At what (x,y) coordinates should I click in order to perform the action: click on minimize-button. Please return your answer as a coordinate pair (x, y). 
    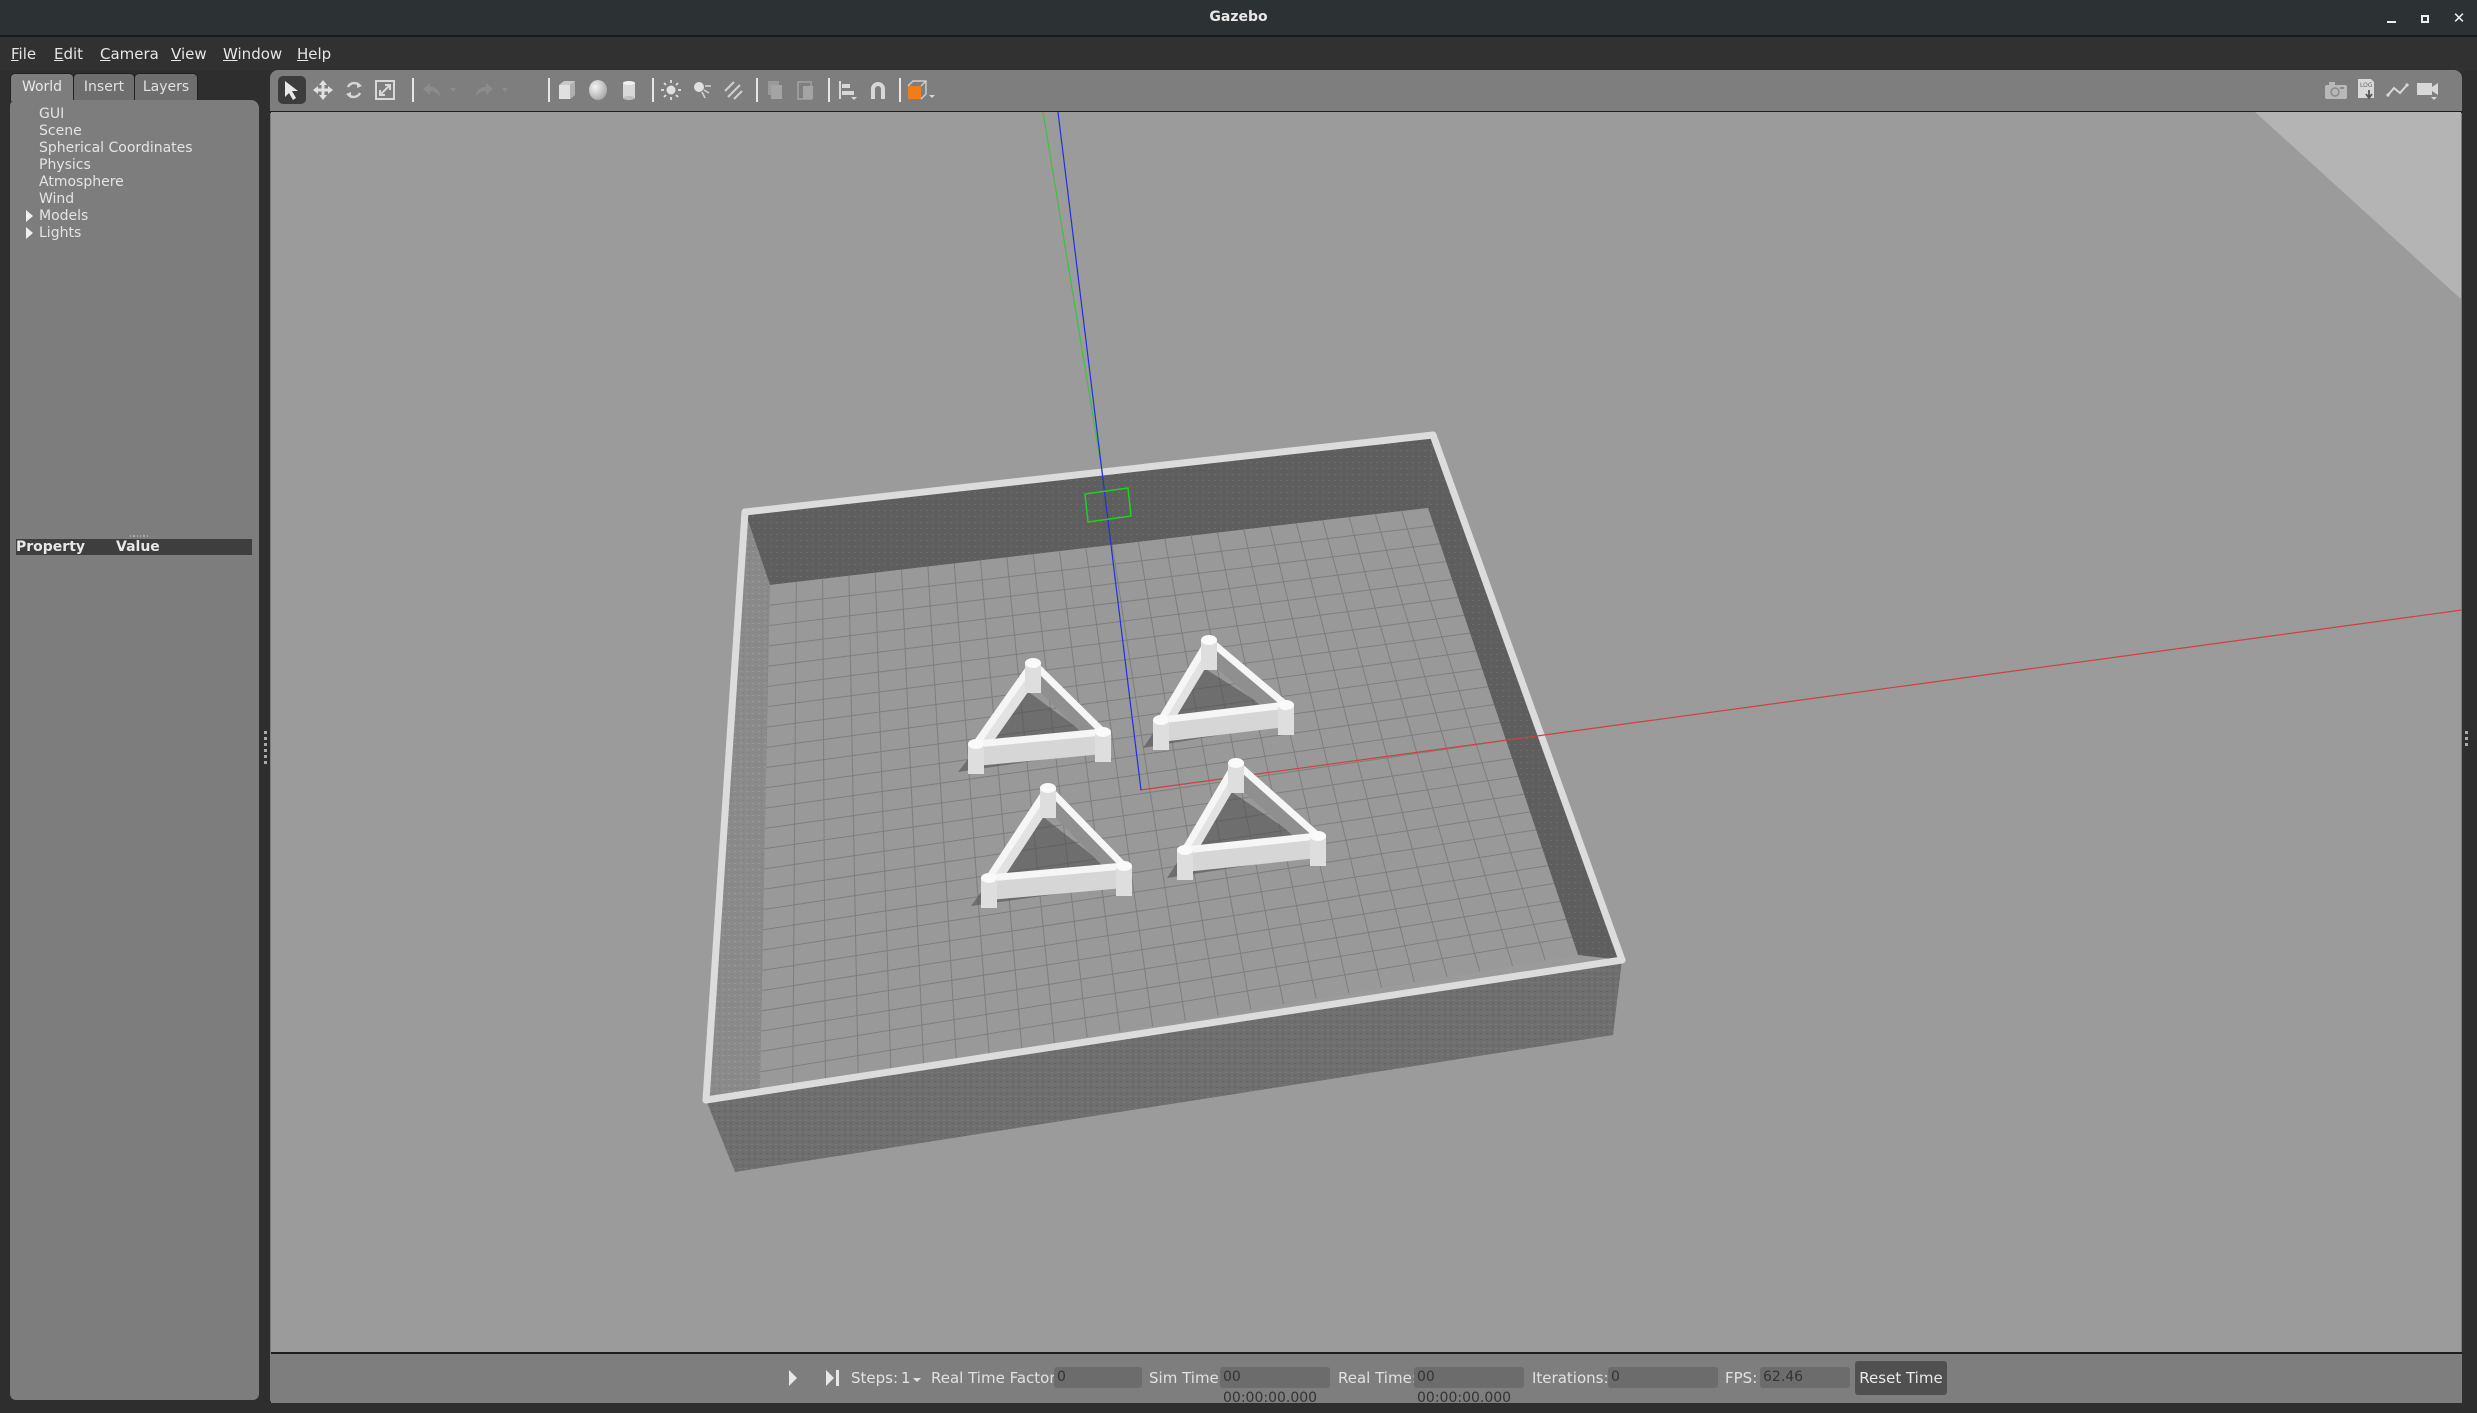
    Looking at the image, I should click on (2391, 18).